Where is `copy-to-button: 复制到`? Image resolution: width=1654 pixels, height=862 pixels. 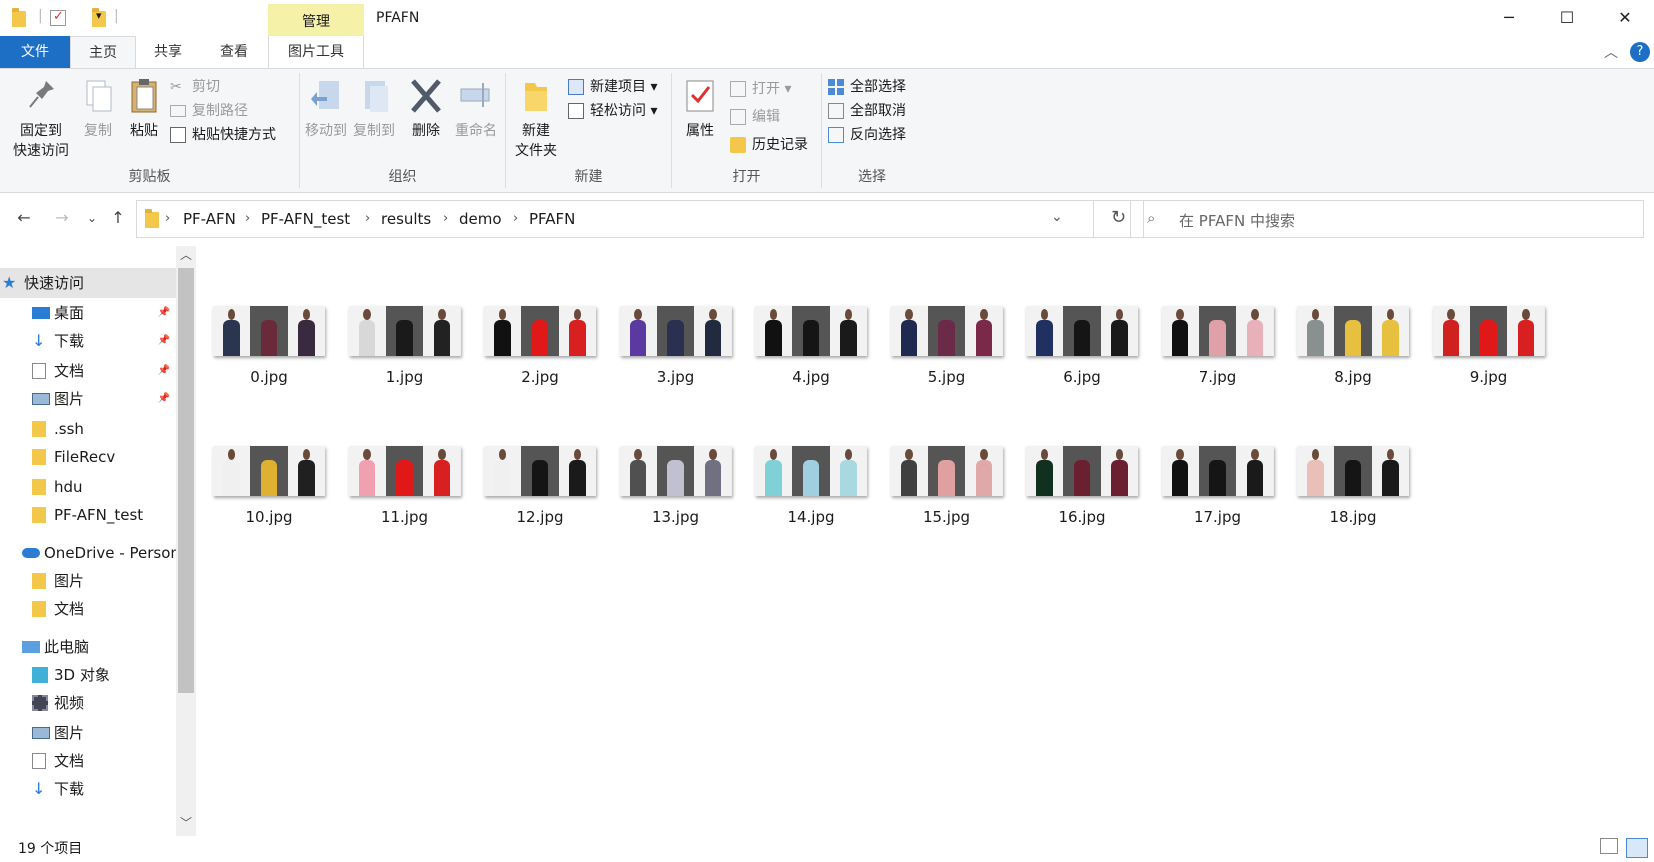
copy-to-button: 复制到 is located at coordinates (374, 107).